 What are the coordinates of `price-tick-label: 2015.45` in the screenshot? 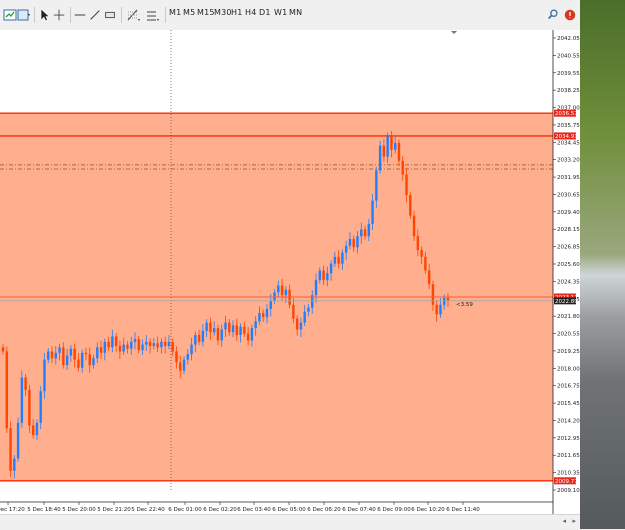 It's located at (568, 404).